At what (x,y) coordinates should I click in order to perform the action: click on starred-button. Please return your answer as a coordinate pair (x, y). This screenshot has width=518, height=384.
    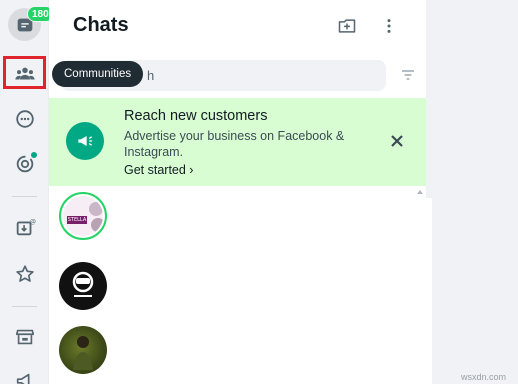
    Looking at the image, I should click on (24, 273).